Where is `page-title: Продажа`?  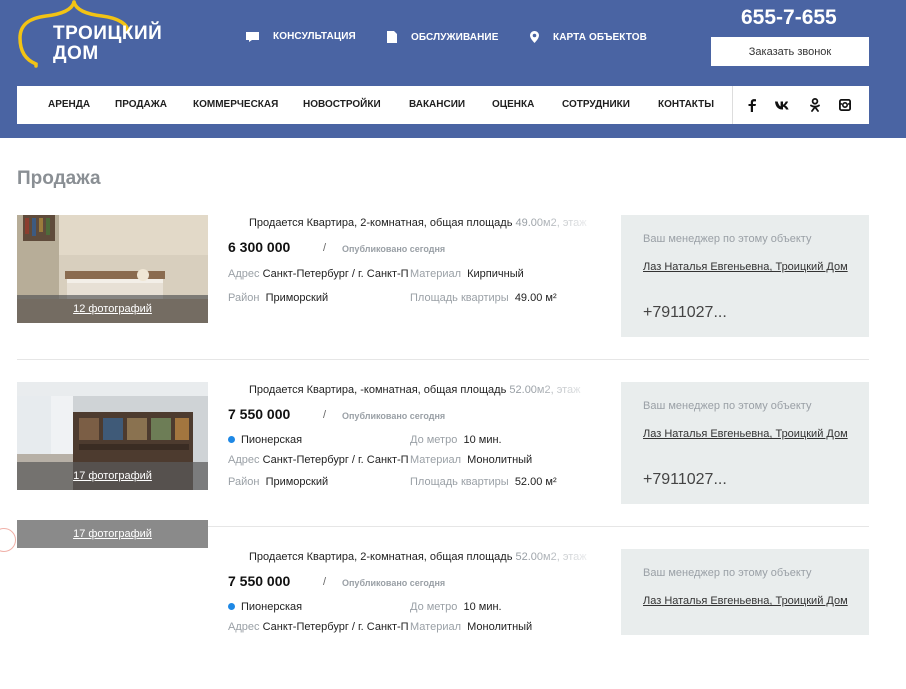 page-title: Продажа is located at coordinates (59, 178).